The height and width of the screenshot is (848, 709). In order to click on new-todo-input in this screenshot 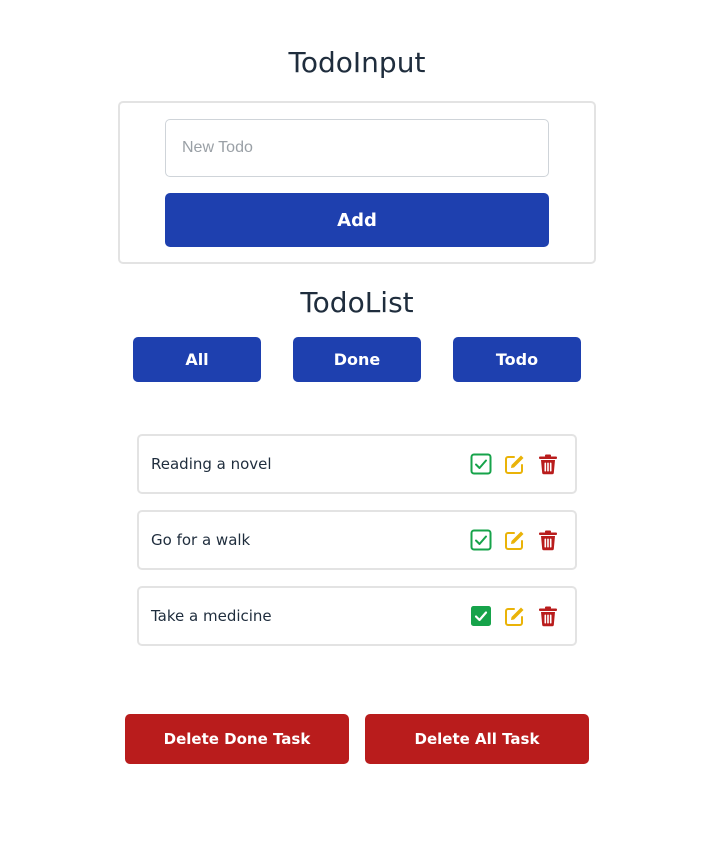, I will do `click(357, 148)`.